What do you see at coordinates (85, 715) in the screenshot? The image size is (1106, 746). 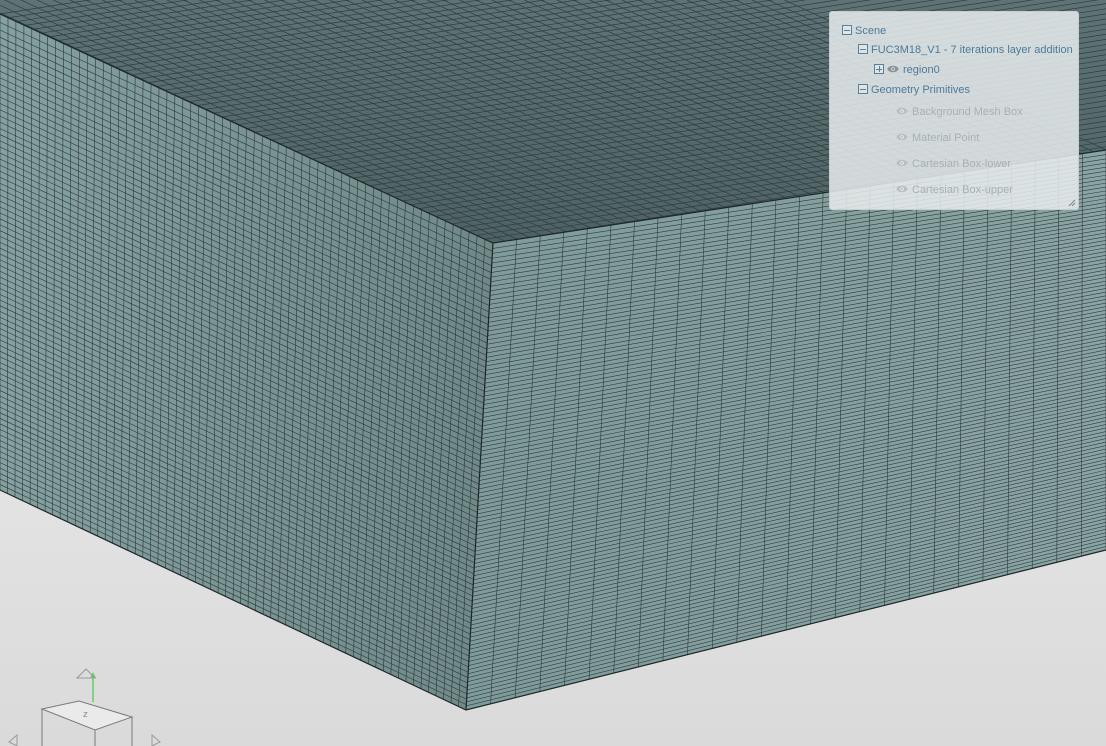 I see `view-cube-axis-label: z` at bounding box center [85, 715].